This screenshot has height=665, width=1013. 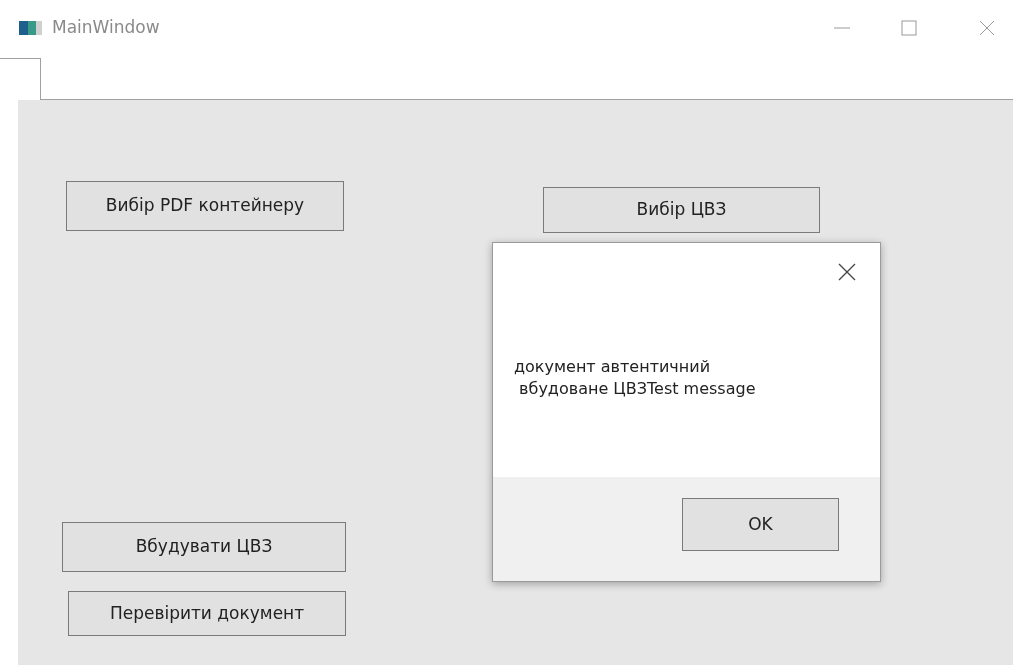 What do you see at coordinates (20, 79) in the screenshot?
I see `tab` at bounding box center [20, 79].